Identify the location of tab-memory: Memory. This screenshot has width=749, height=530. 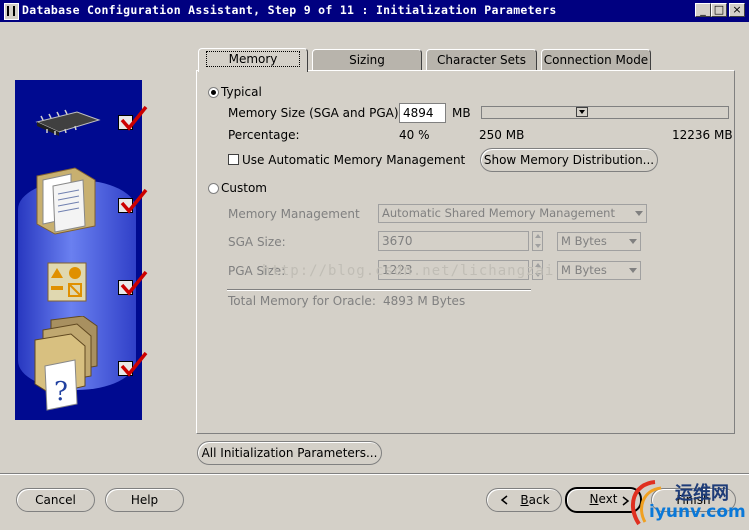
(253, 60).